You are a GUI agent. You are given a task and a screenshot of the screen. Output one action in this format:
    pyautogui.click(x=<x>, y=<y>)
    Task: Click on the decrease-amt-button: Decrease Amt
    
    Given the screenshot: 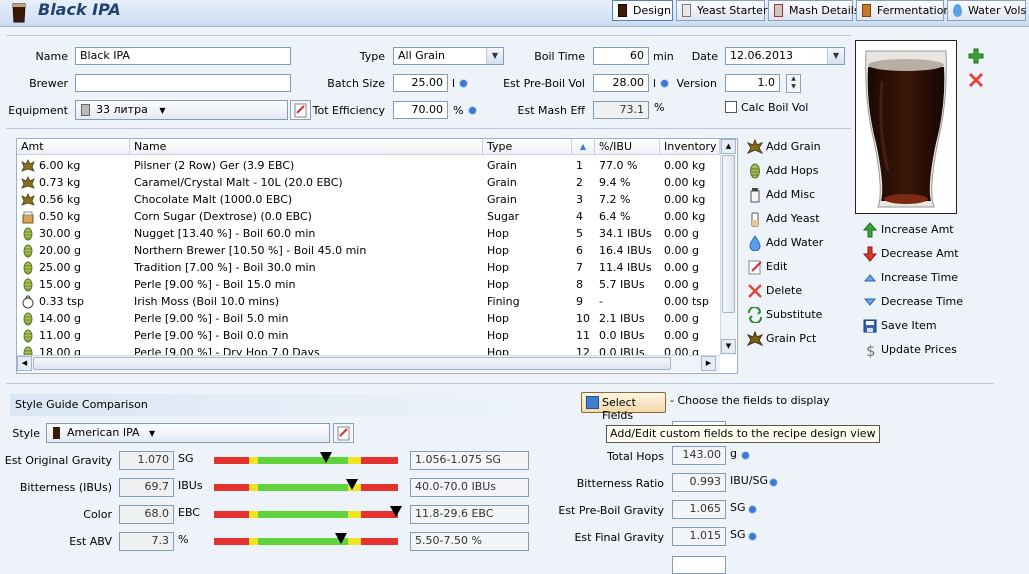 What is the action you would take?
    pyautogui.click(x=917, y=254)
    